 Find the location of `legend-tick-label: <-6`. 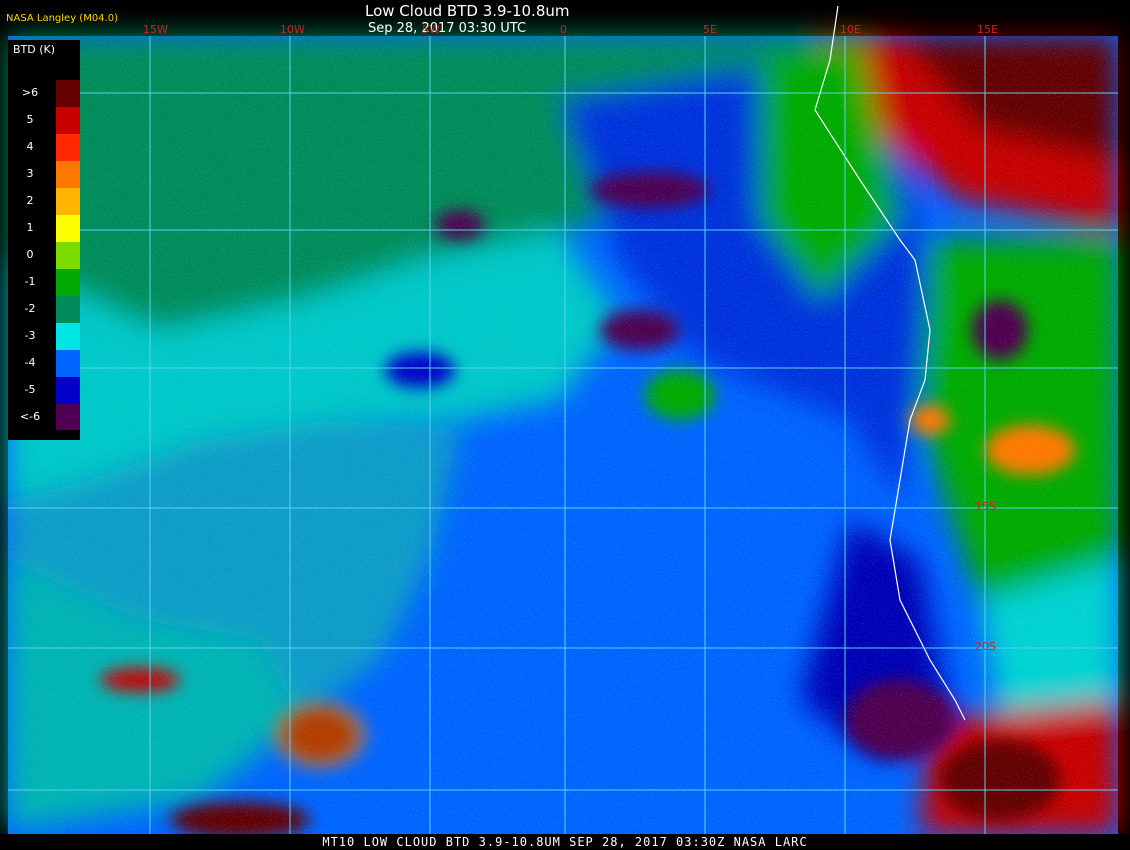

legend-tick-label: <-6 is located at coordinates (30, 416).